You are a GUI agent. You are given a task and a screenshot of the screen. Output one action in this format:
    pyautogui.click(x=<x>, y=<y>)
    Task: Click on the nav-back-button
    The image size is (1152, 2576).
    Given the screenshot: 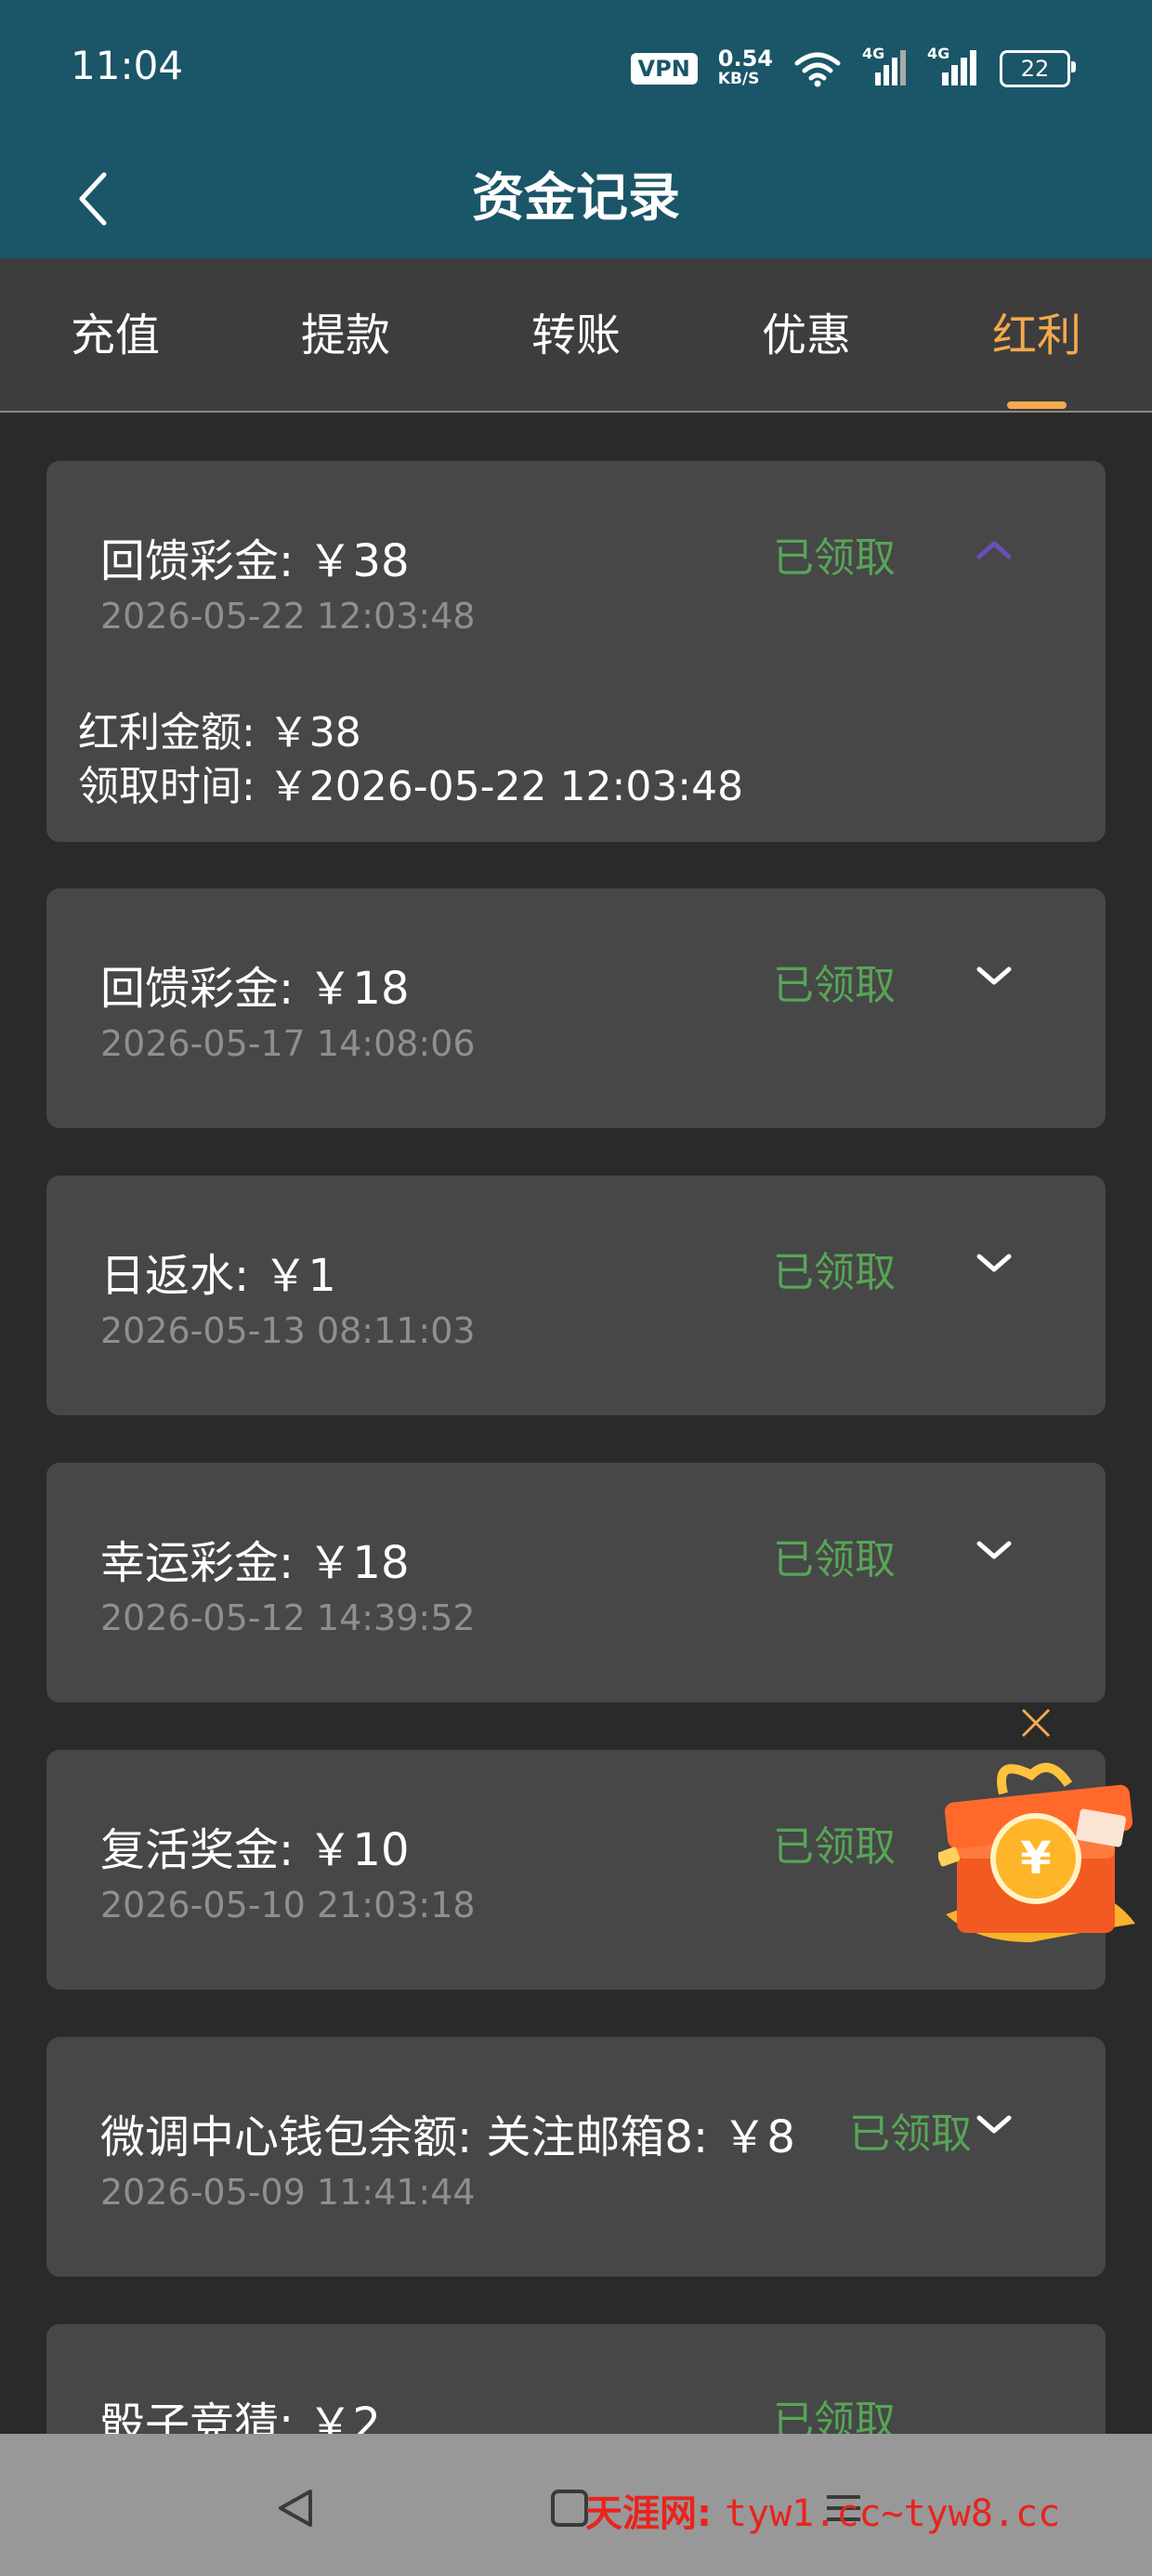 What is the action you would take?
    pyautogui.click(x=295, y=2508)
    